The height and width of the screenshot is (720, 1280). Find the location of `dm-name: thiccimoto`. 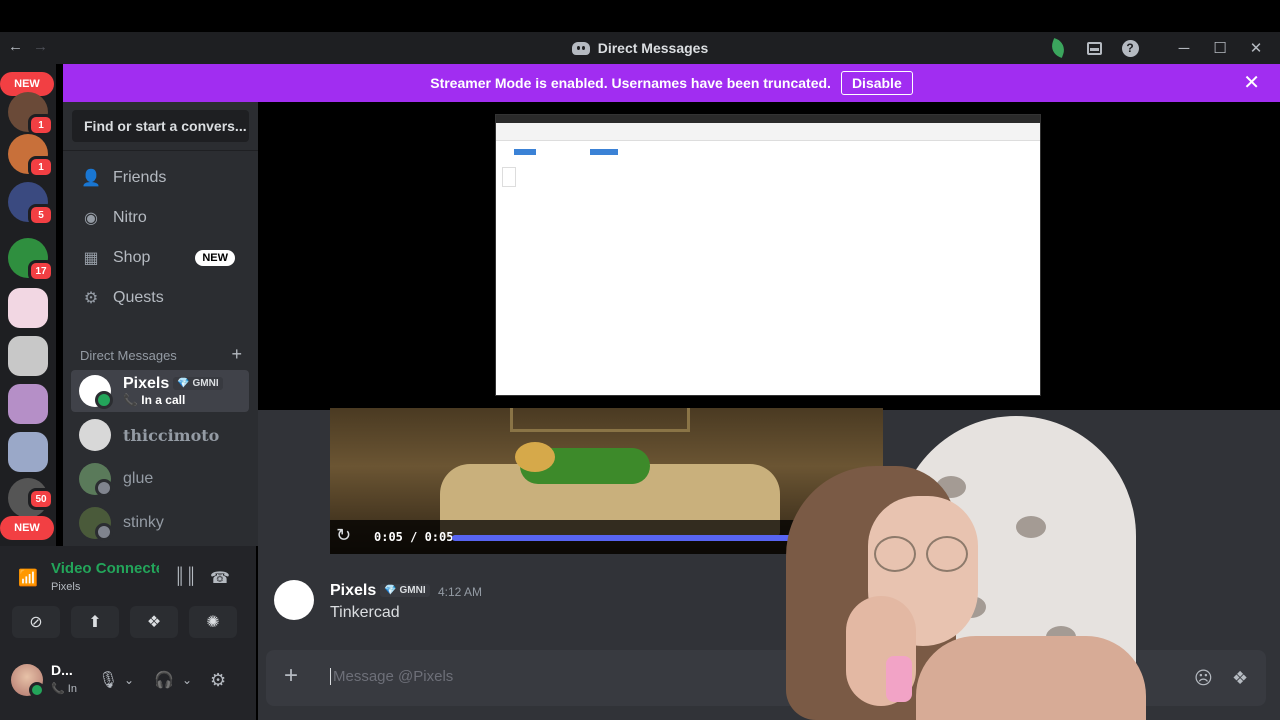

dm-name: thiccimoto is located at coordinates (171, 435).